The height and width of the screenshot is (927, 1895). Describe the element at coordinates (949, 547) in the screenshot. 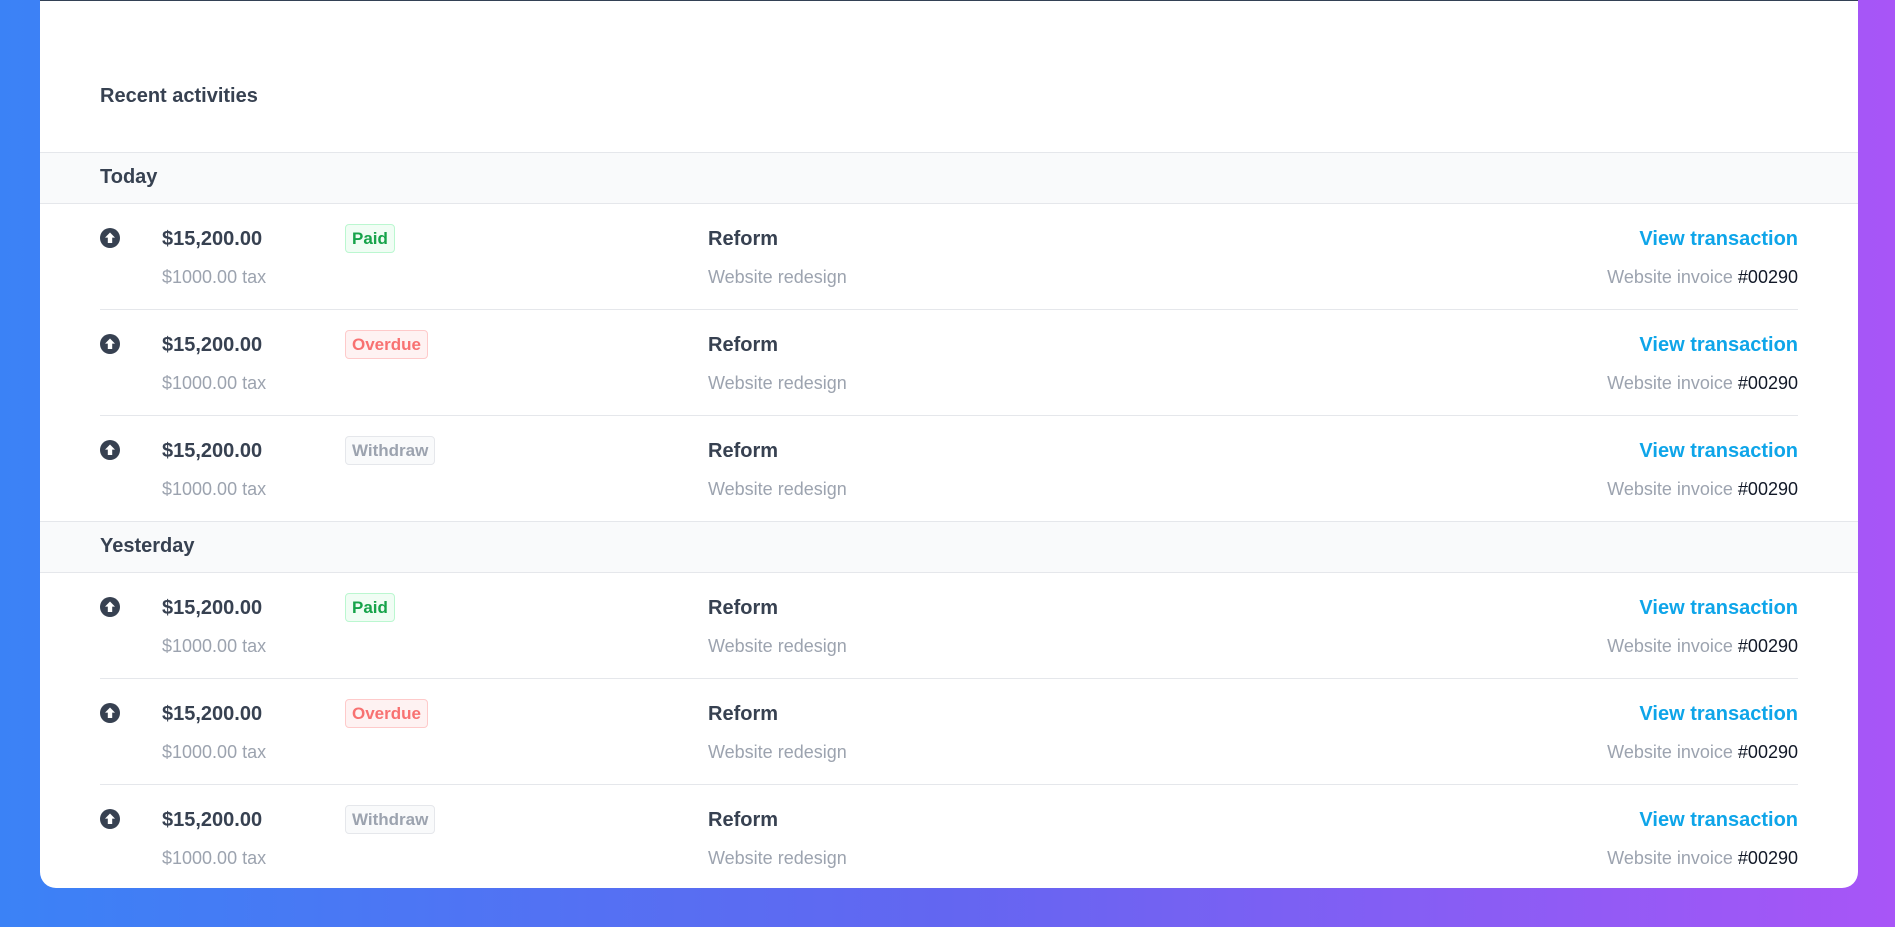

I see `group-header-yesterday: Yesterday` at that location.